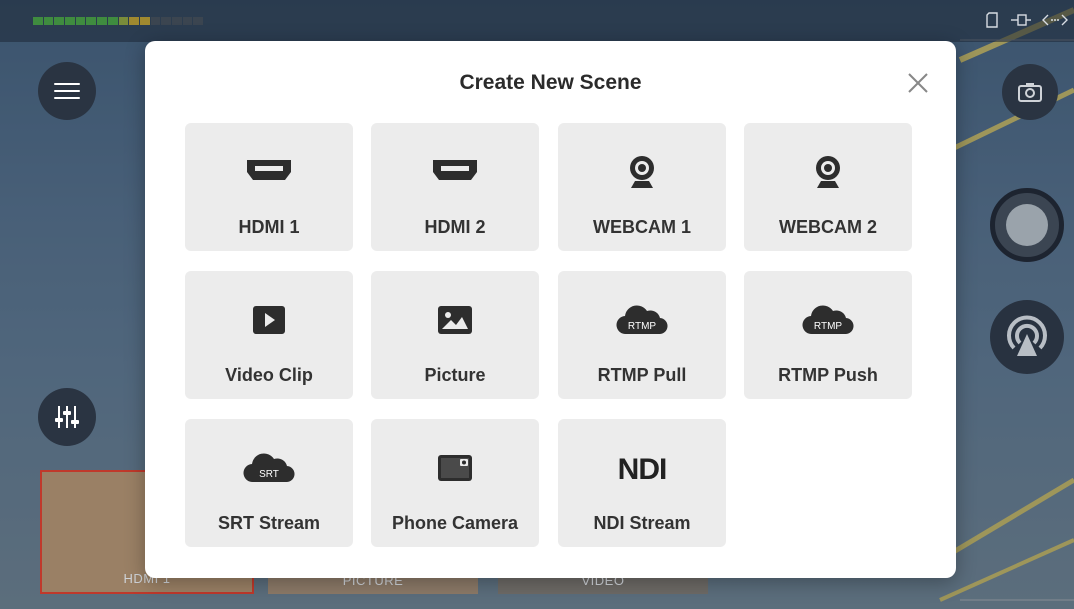  I want to click on menu-button, so click(67, 91).